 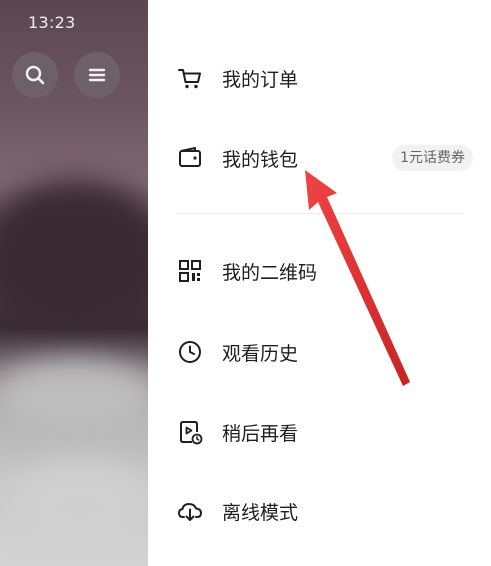 What do you see at coordinates (260, 433) in the screenshot?
I see `menu-item-label: 稍后再看` at bounding box center [260, 433].